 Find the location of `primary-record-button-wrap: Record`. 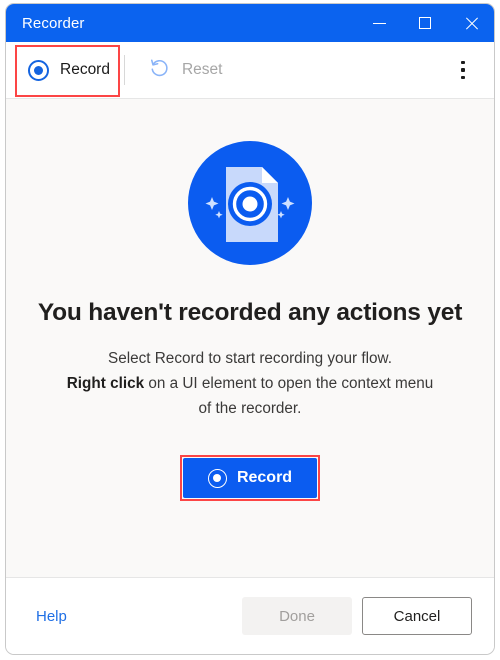

primary-record-button-wrap: Record is located at coordinates (250, 478).